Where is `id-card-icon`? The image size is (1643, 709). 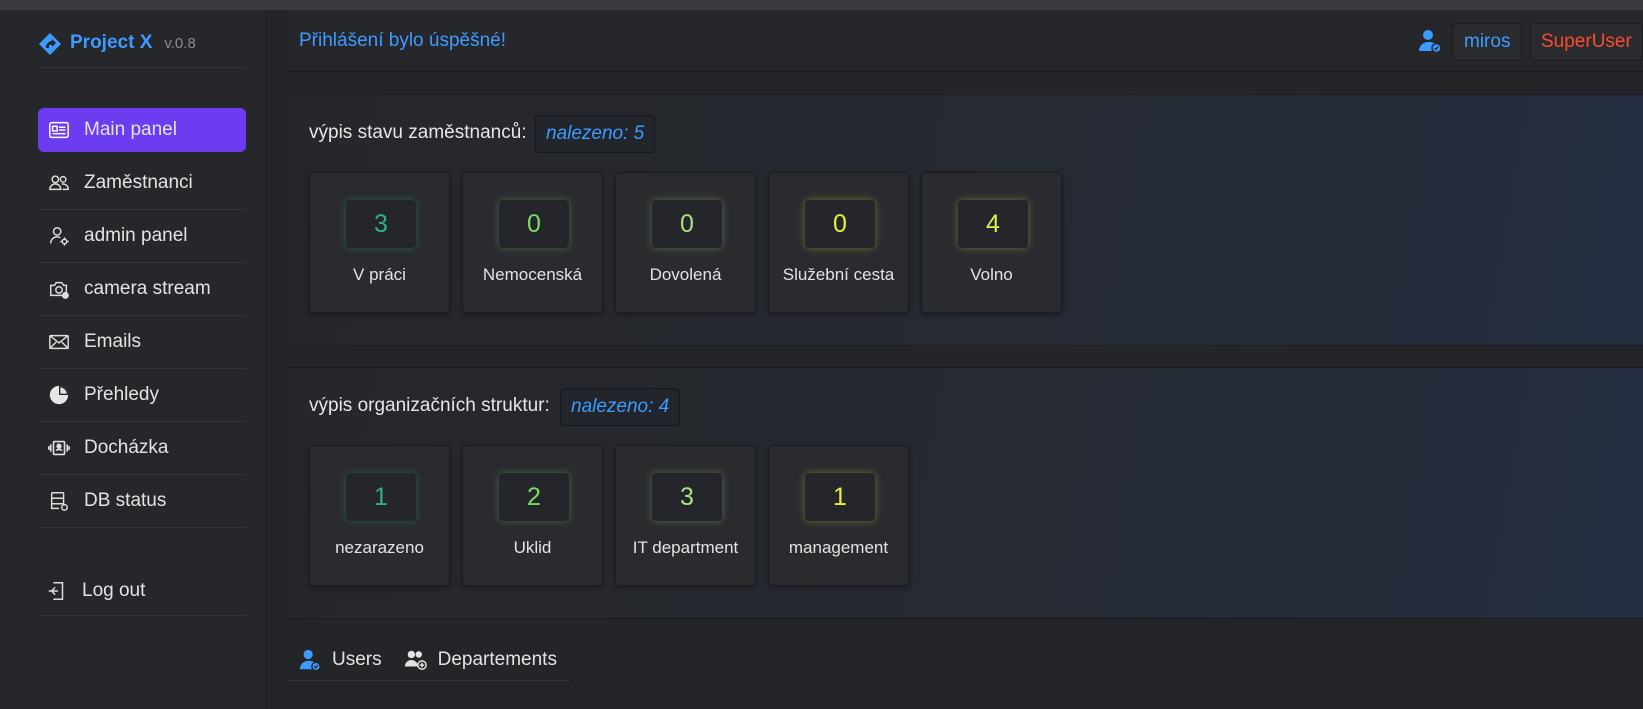
id-card-icon is located at coordinates (59, 130).